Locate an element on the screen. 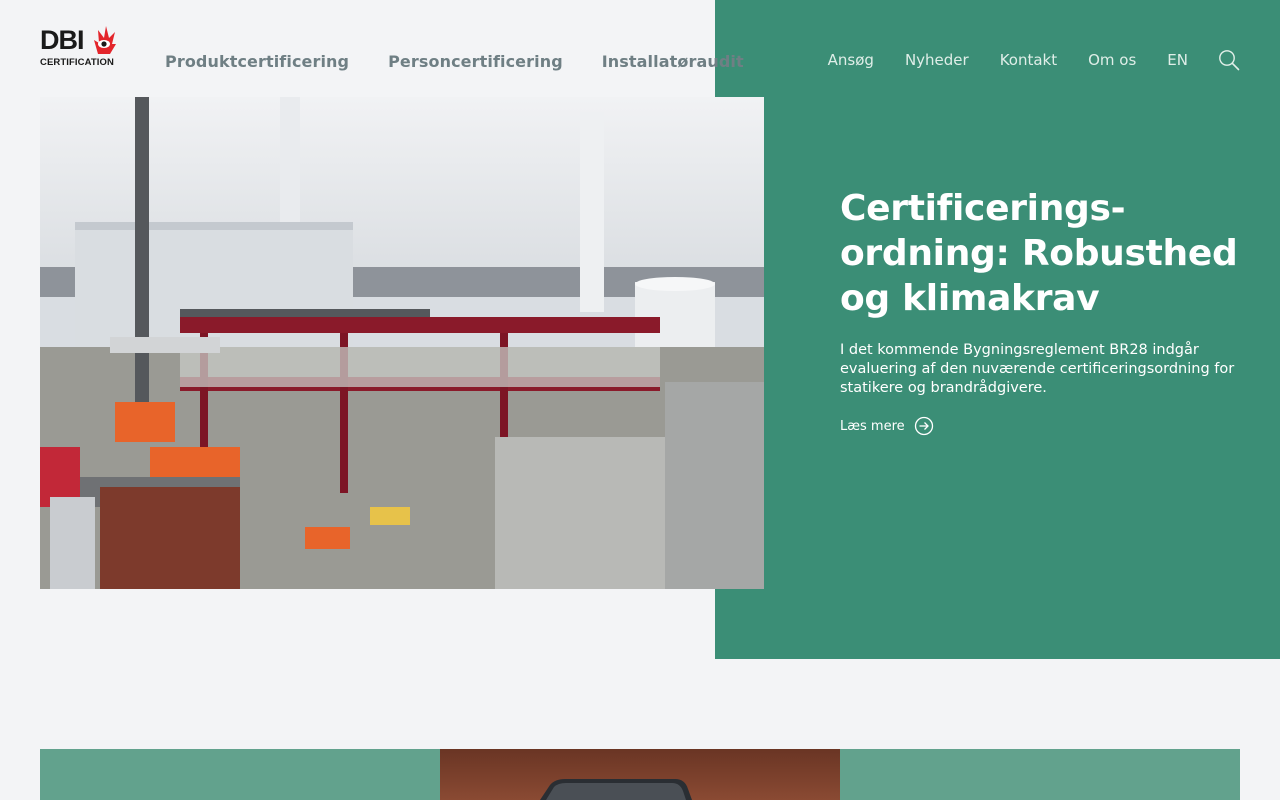 This screenshot has width=1280, height=800. nav-installatoraudit: Installatøraudit is located at coordinates (673, 61).